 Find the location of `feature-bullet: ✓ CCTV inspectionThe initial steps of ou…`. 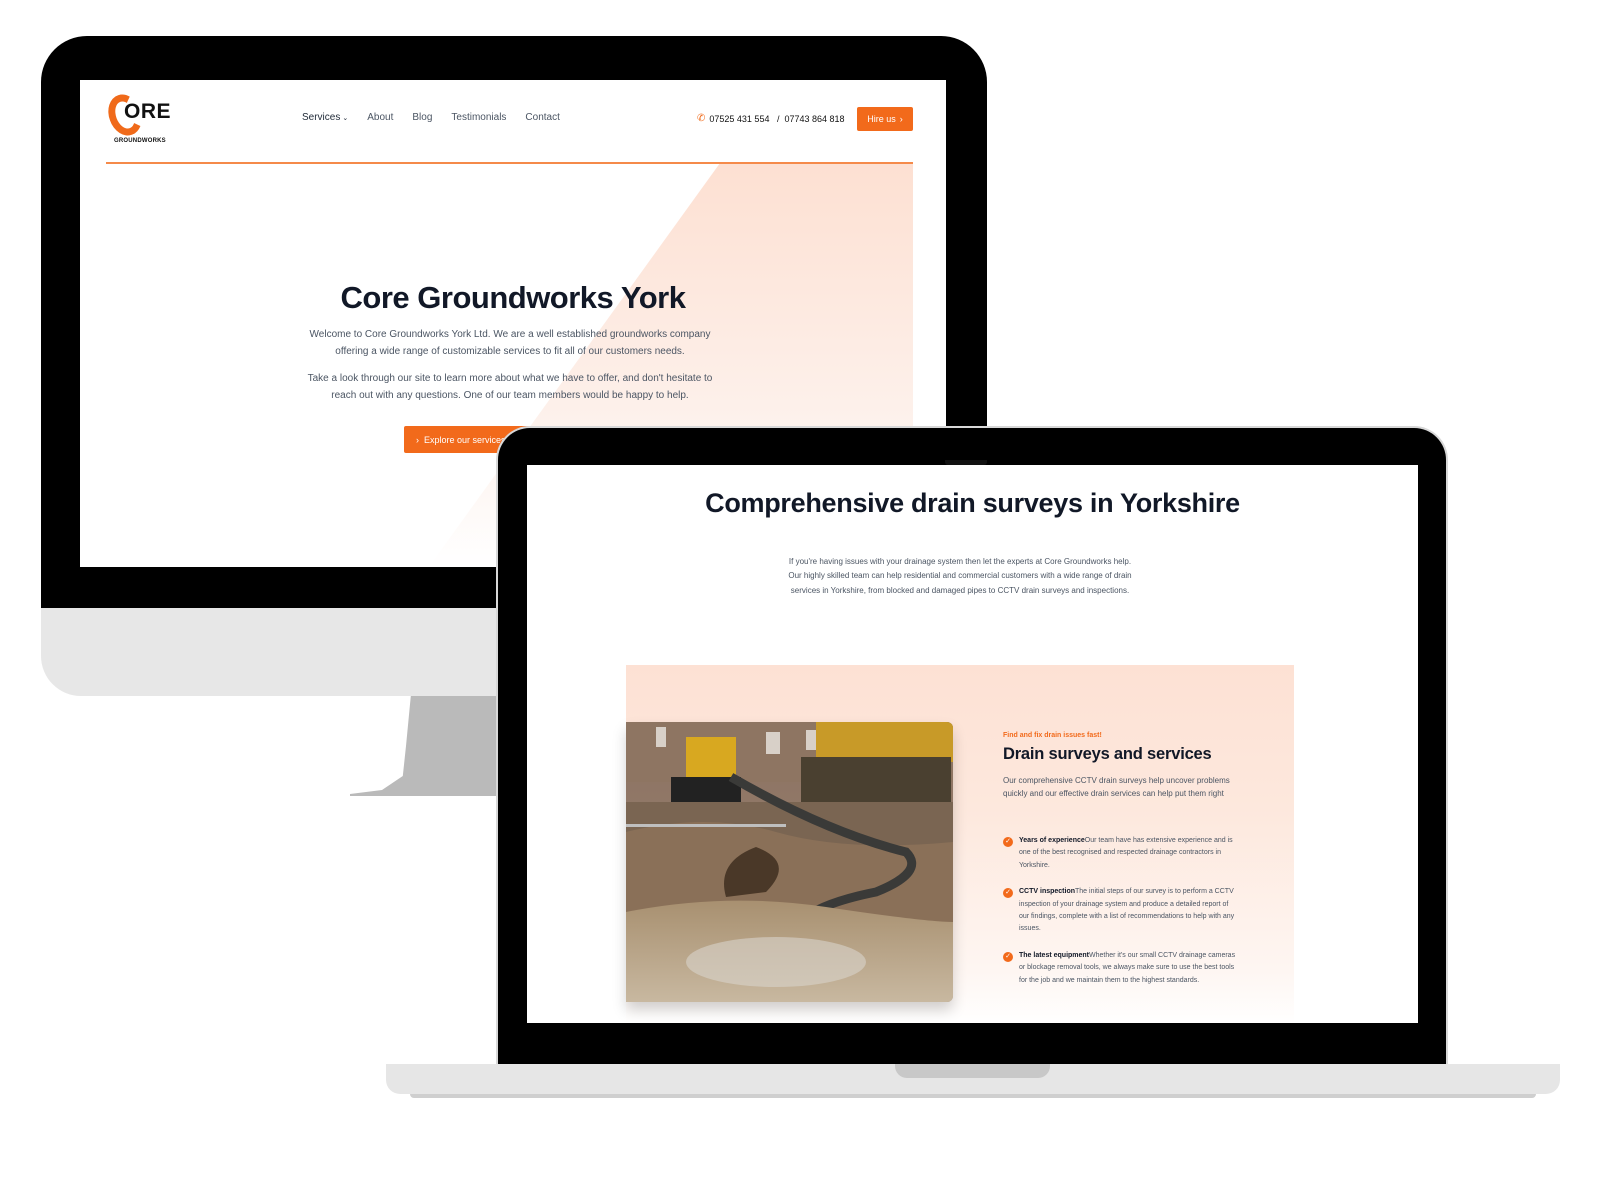

feature-bullet: ✓ CCTV inspectionThe initial steps of ou… is located at coordinates (1120, 911).